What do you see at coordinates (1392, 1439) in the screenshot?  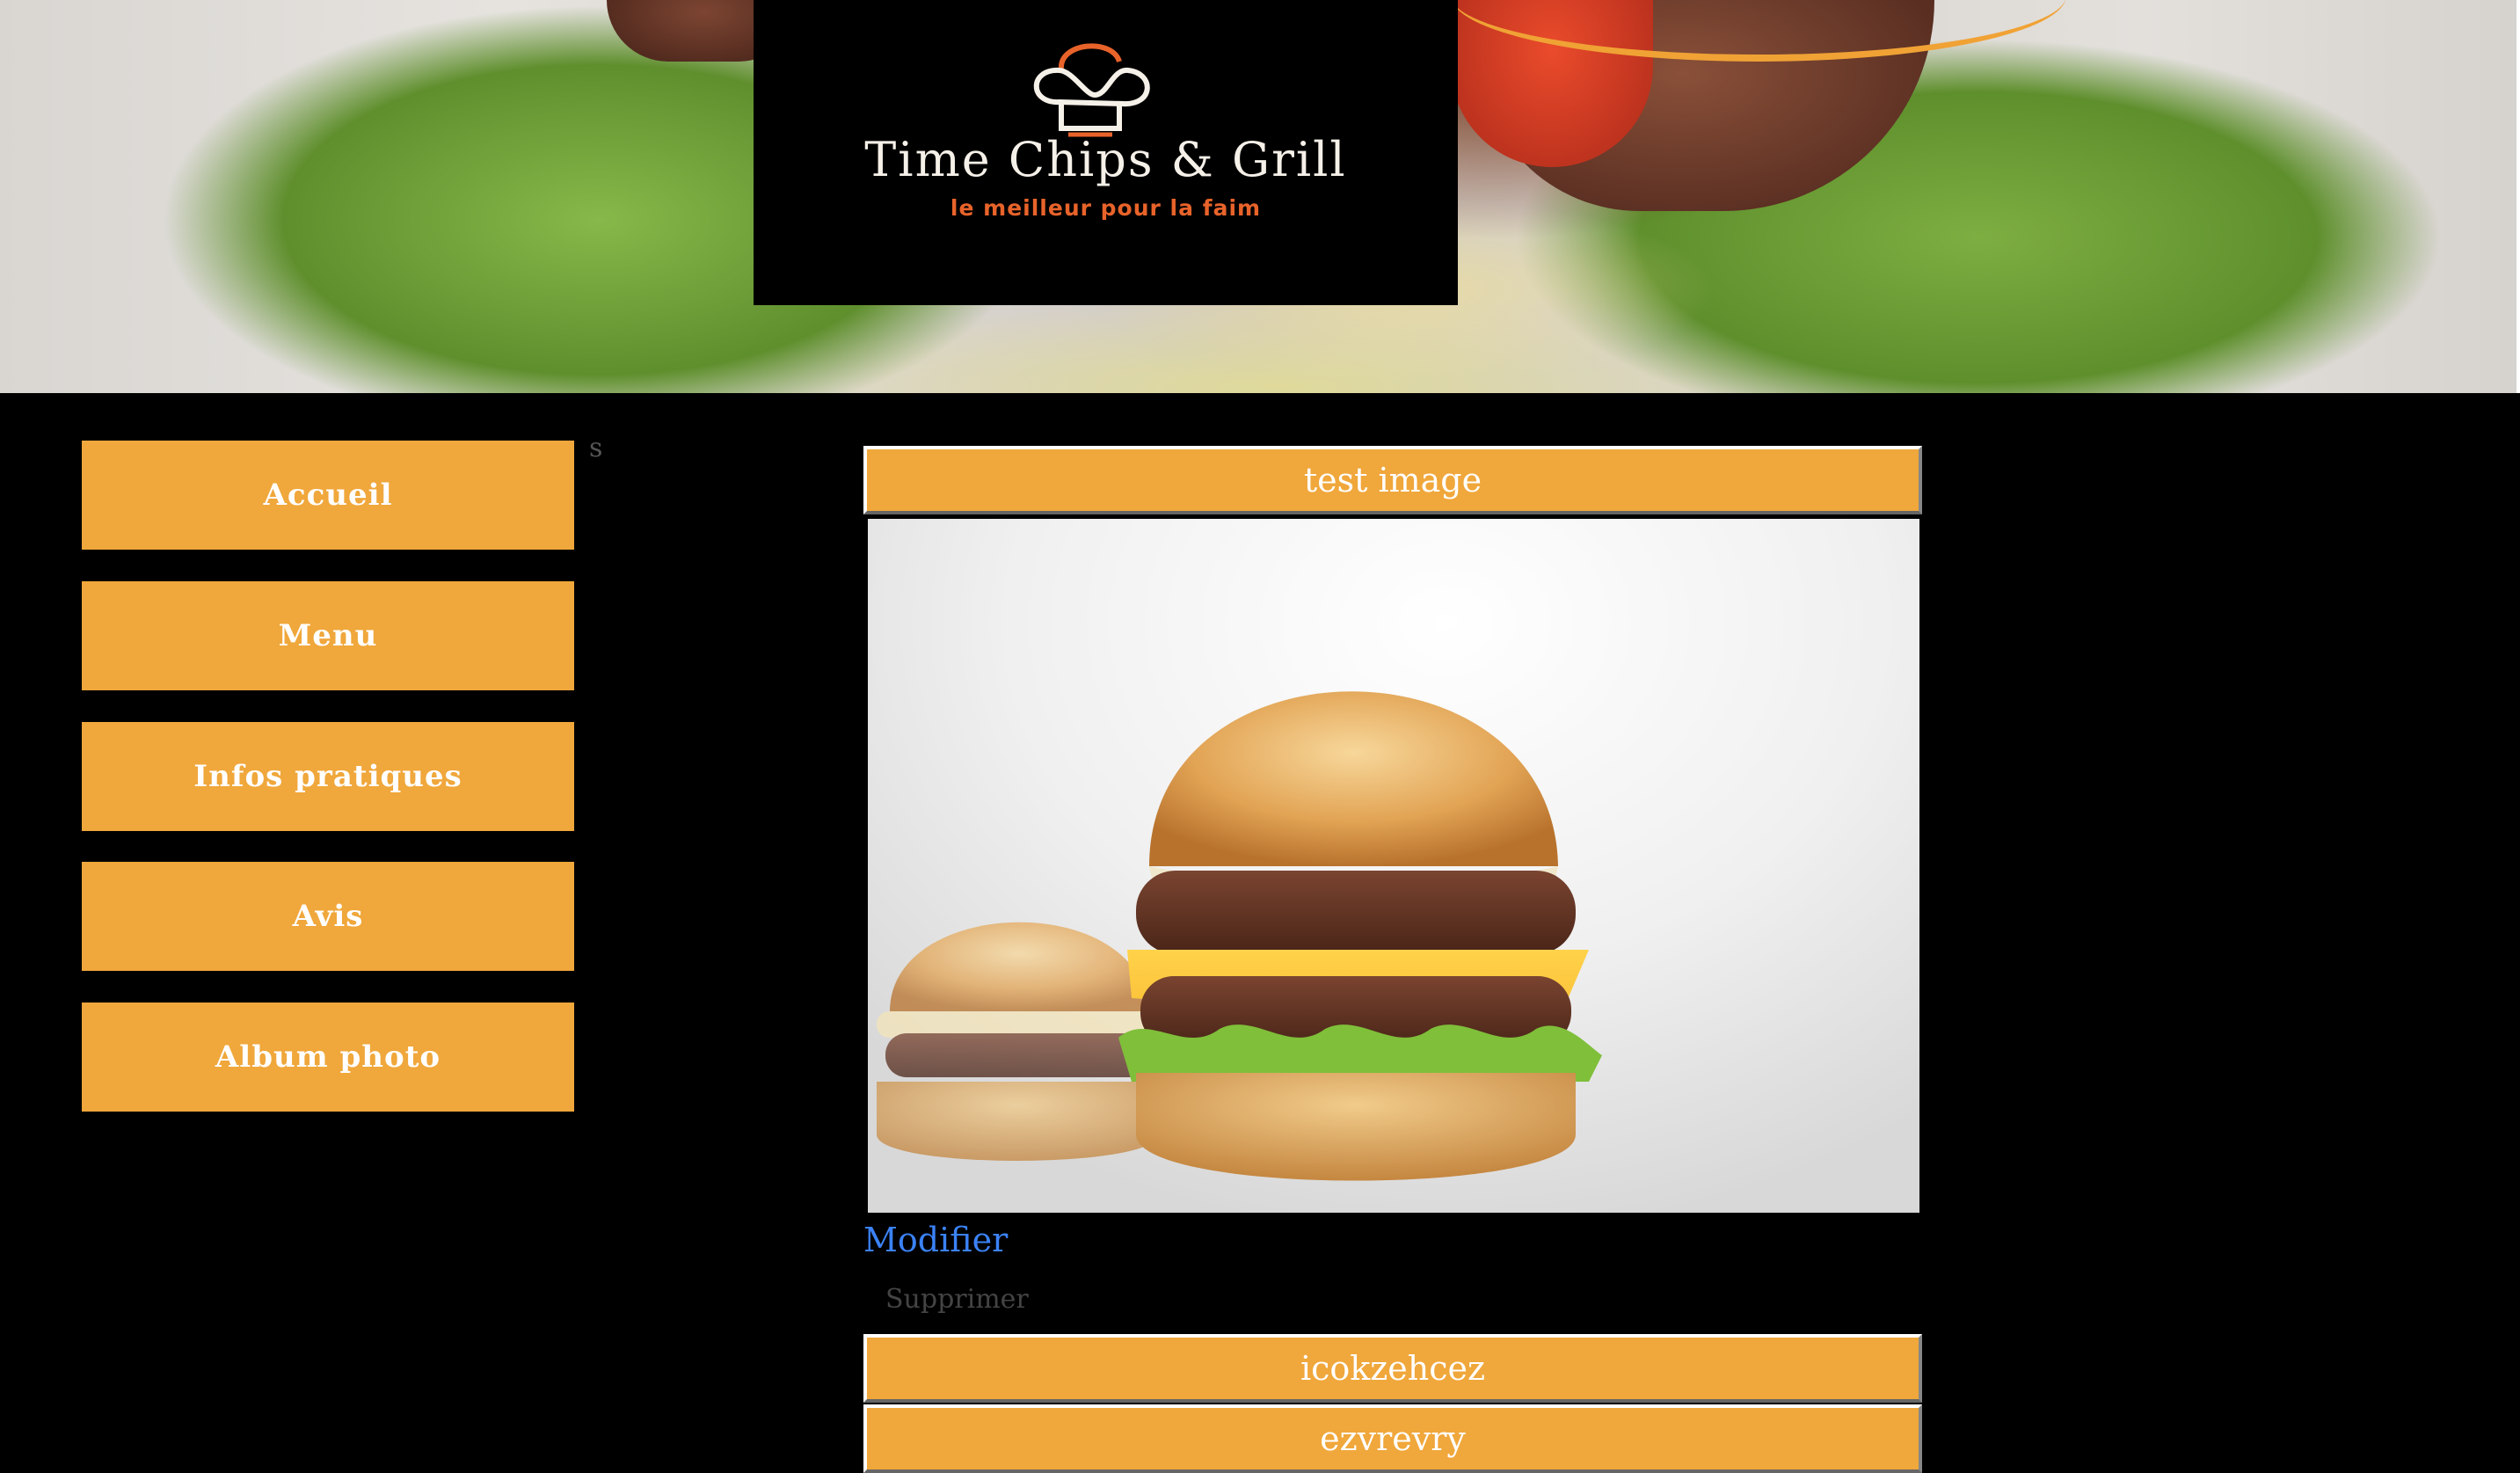 I see `post-title: ezvrevry` at bounding box center [1392, 1439].